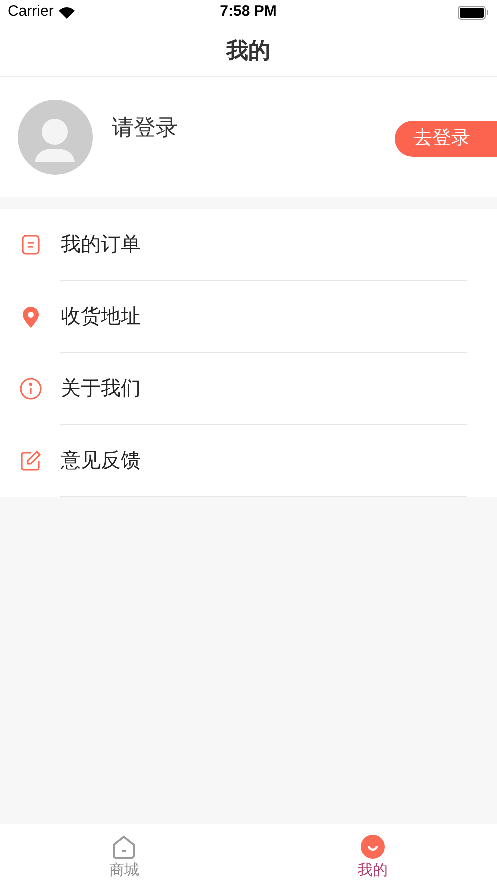  What do you see at coordinates (248, 389) in the screenshot?
I see `menu-item: 关于我们` at bounding box center [248, 389].